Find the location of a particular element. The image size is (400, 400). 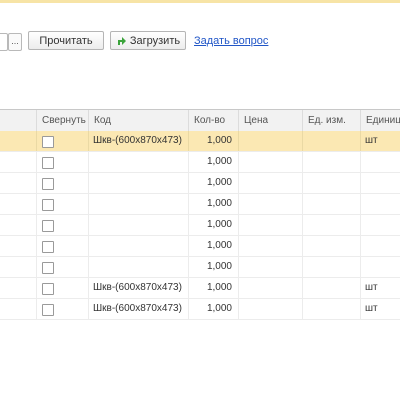

top-accent-bar is located at coordinates (200, 1).